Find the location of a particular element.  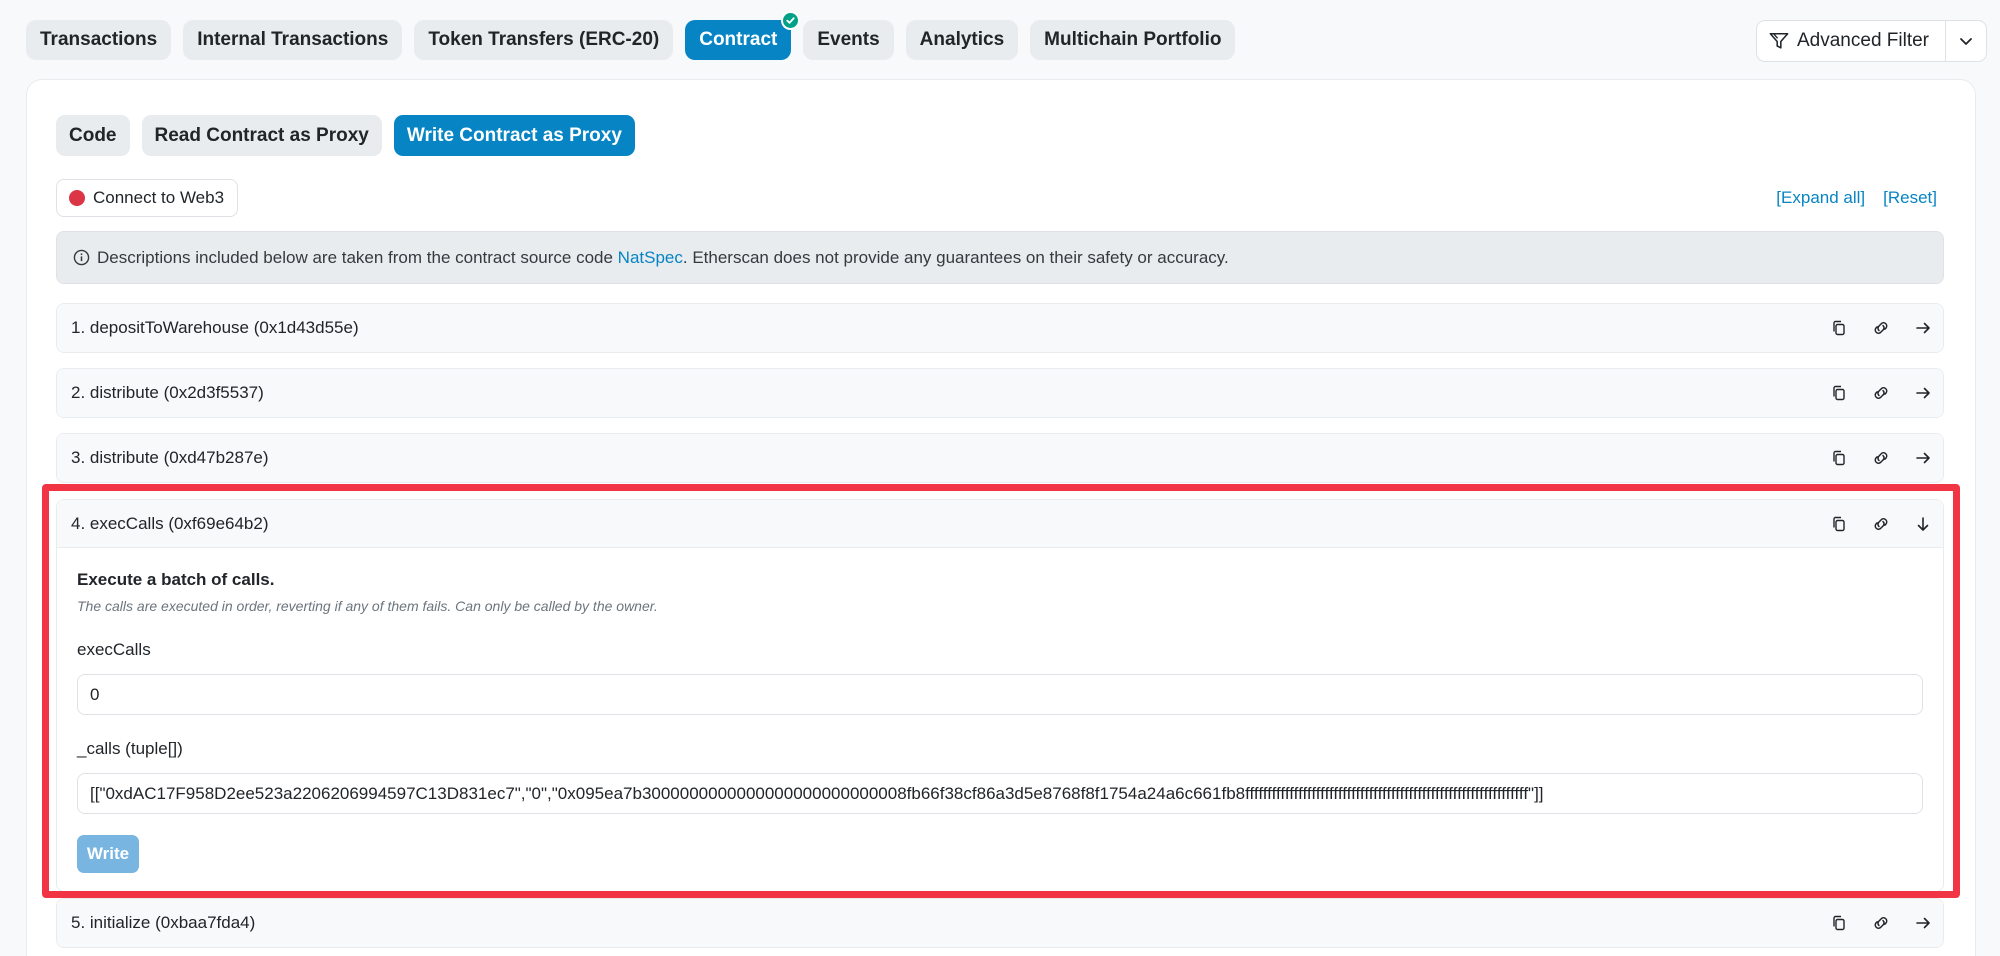

tab-analytics: Analytics is located at coordinates (962, 40).